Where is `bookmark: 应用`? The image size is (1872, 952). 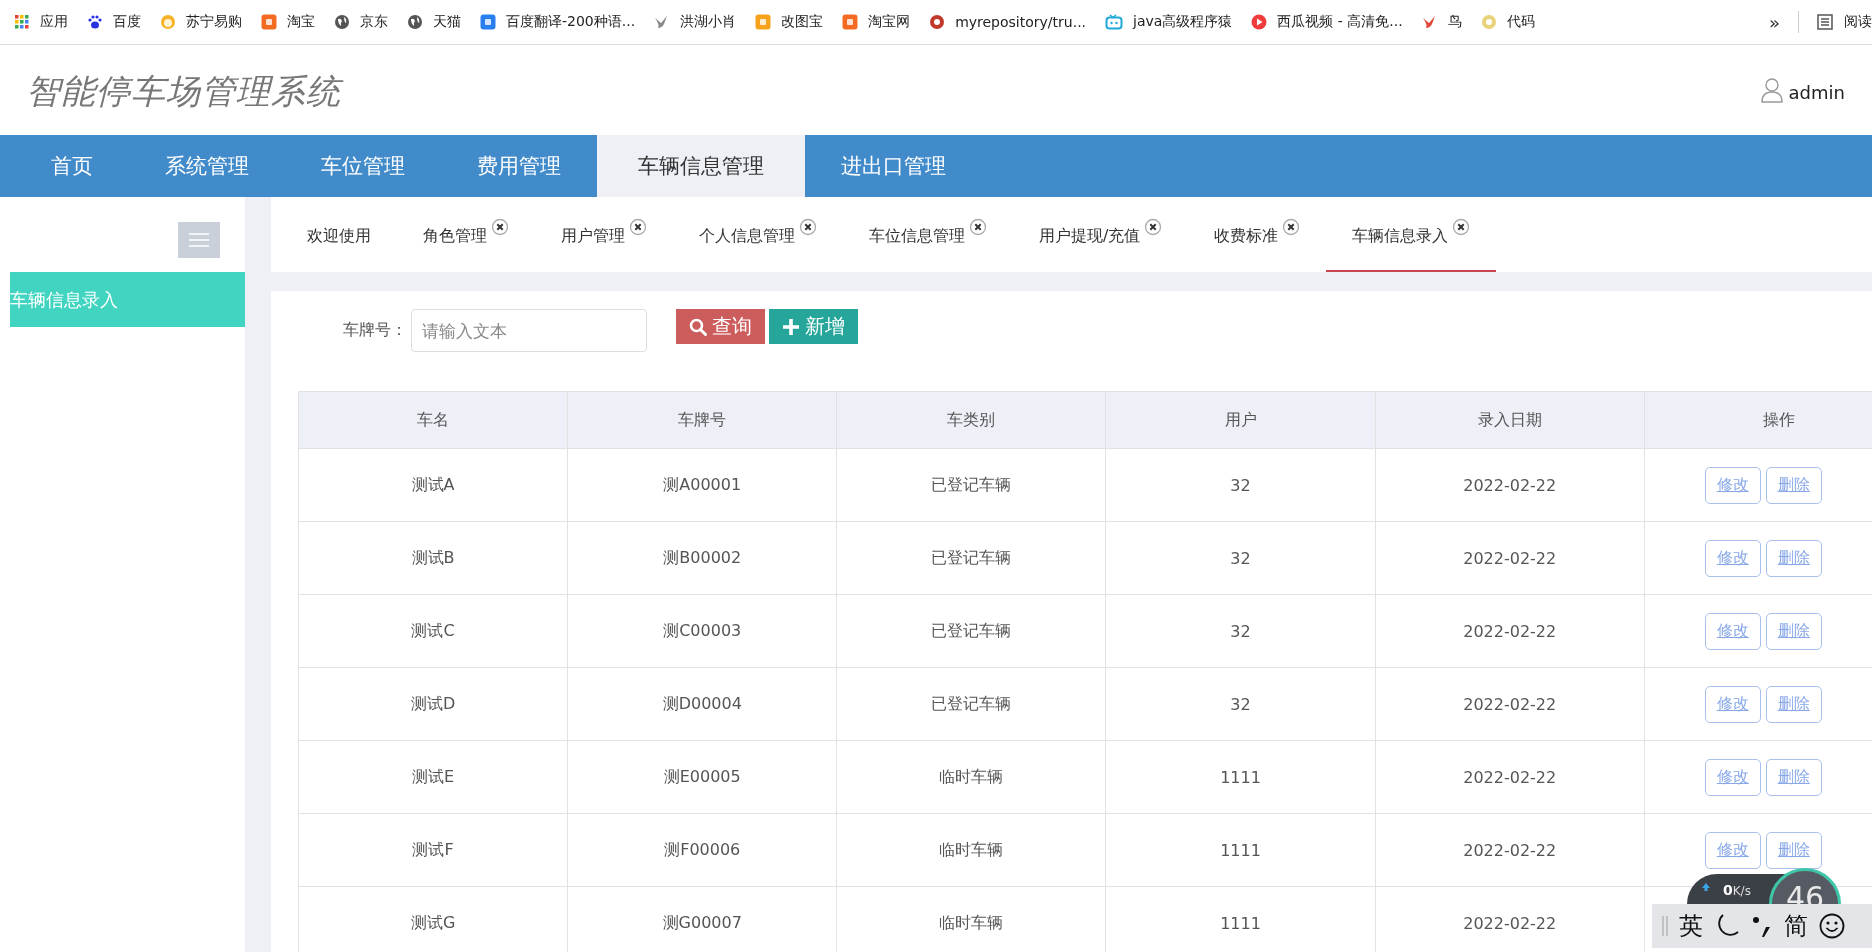
bookmark: 应用 is located at coordinates (41, 22).